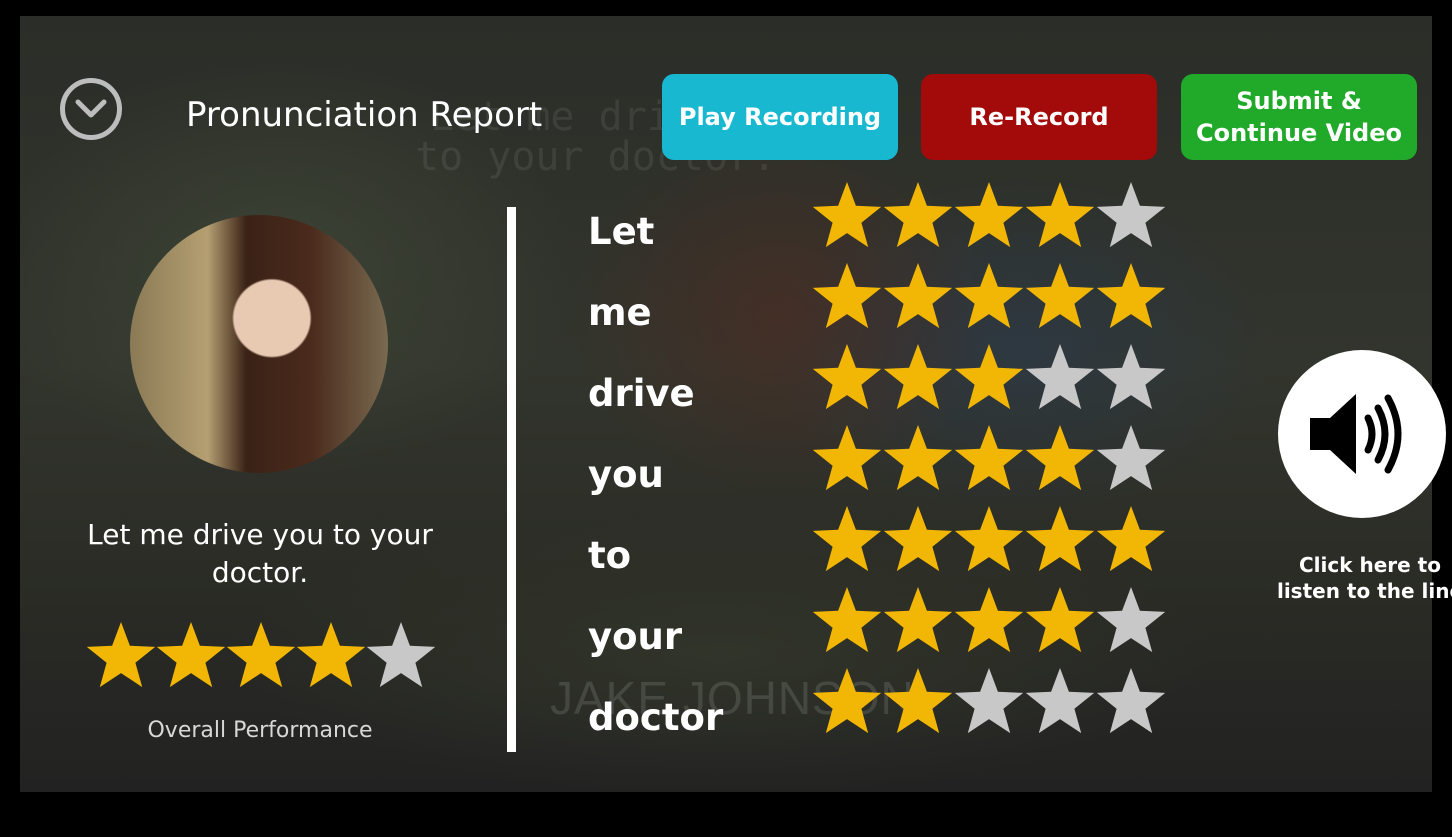 The image size is (1452, 837). What do you see at coordinates (918, 296) in the screenshot?
I see `word-2-star-2-filled` at bounding box center [918, 296].